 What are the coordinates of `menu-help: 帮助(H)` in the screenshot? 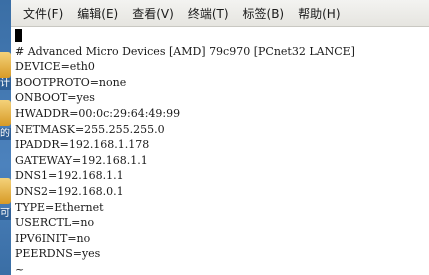 It's located at (319, 13).